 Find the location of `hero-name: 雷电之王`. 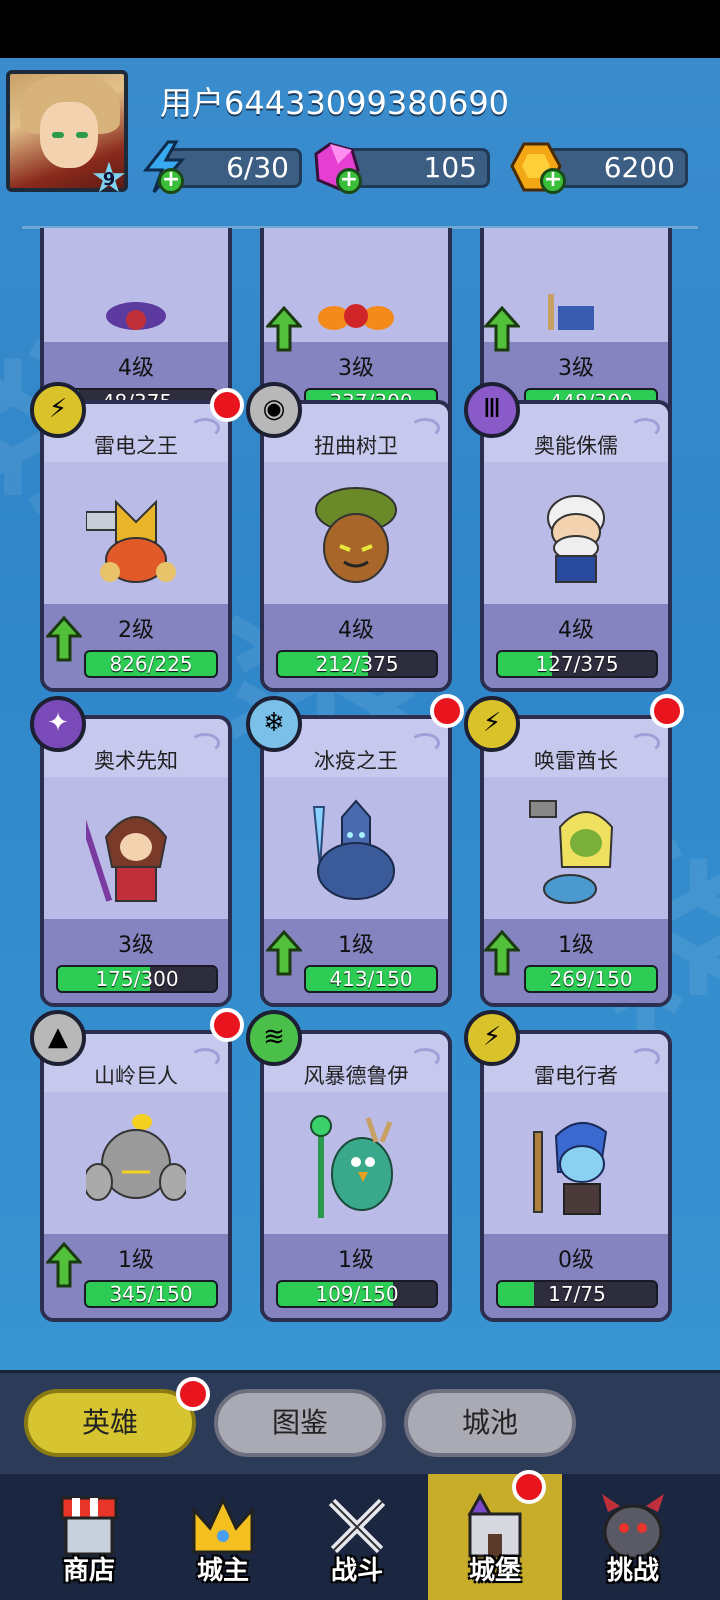

hero-name: 雷电之王 is located at coordinates (136, 446).